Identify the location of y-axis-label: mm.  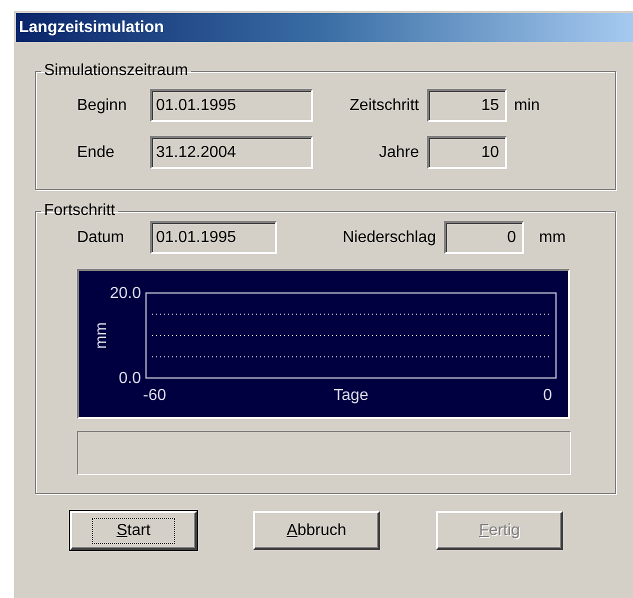
(101, 335).